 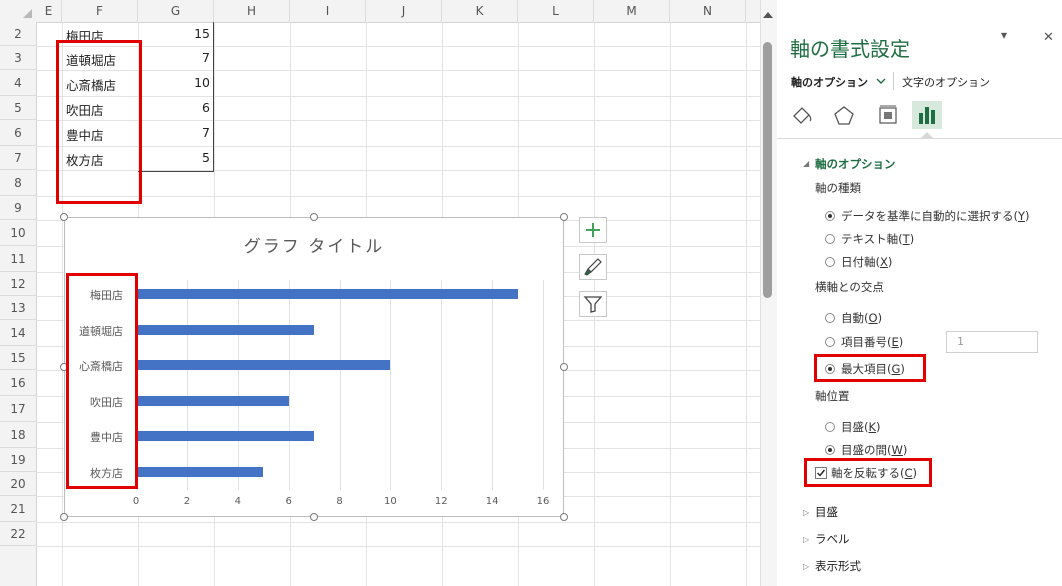 I want to click on x-tick-label: 6, so click(x=289, y=501).